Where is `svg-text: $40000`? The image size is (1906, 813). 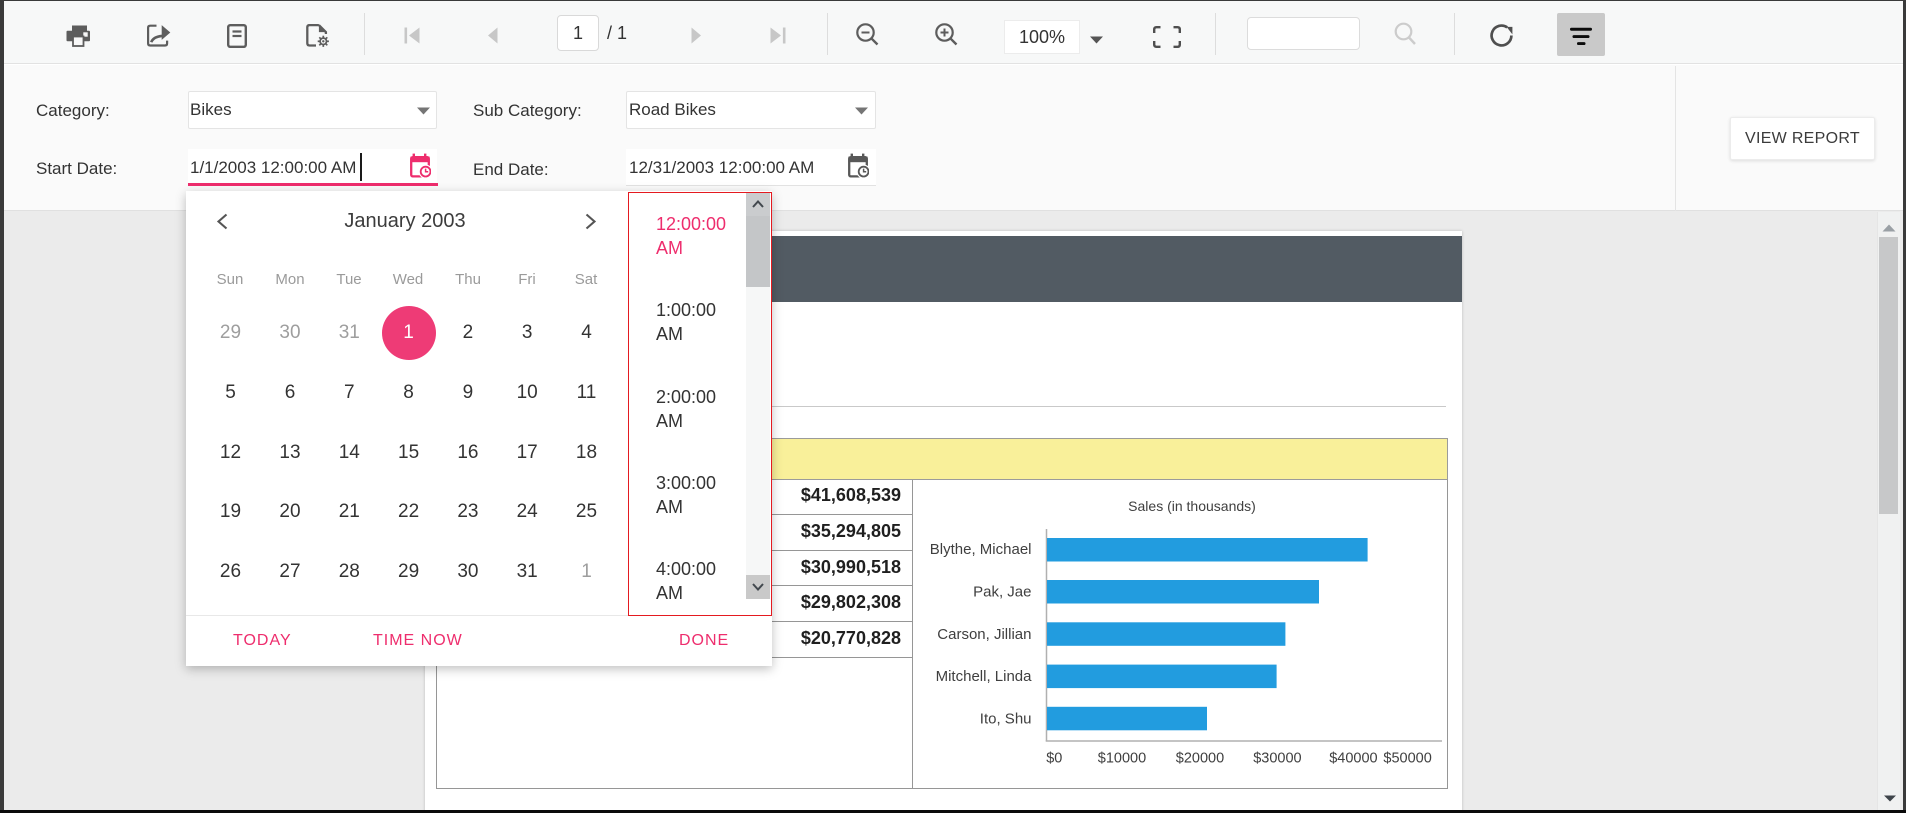
svg-text: $40000 is located at coordinates (1353, 759).